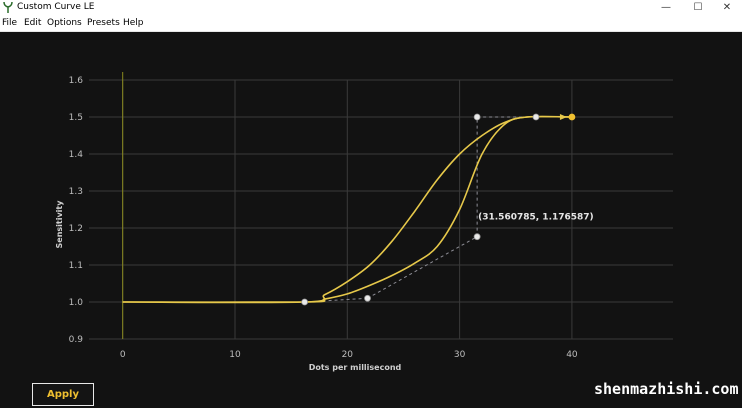  Describe the element at coordinates (76, 340) in the screenshot. I see `y-tick-label: 0.9` at that location.